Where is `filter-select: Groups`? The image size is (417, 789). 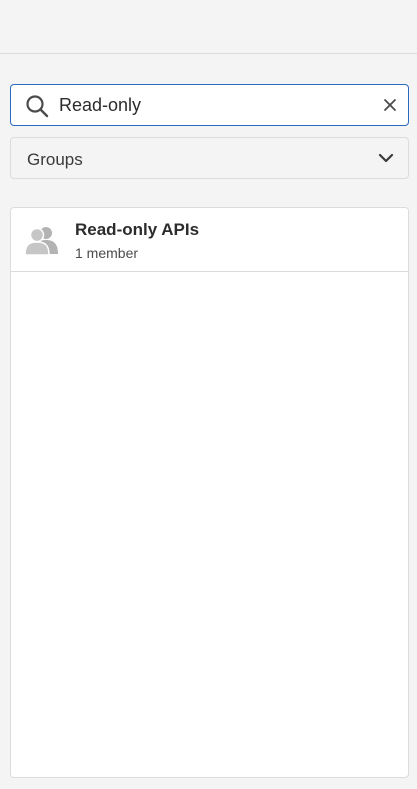 filter-select: Groups is located at coordinates (209, 158).